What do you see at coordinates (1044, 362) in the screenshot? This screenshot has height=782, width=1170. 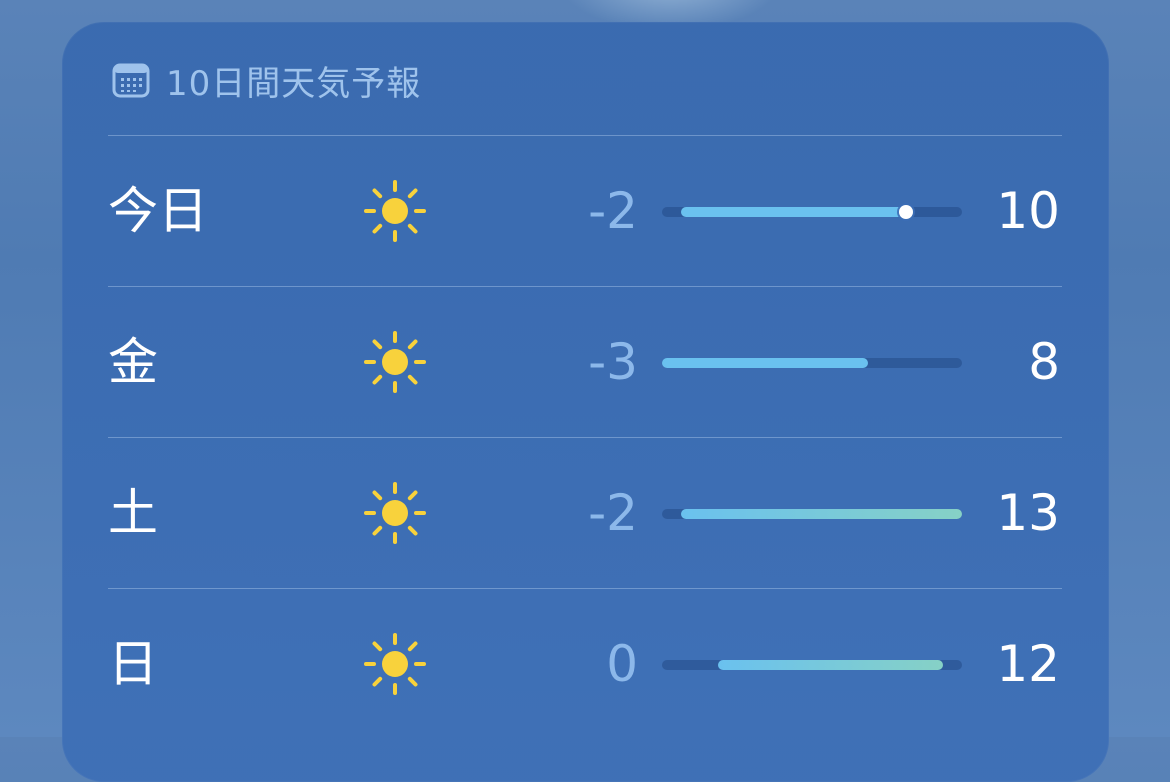 I see `high-temp: 8` at bounding box center [1044, 362].